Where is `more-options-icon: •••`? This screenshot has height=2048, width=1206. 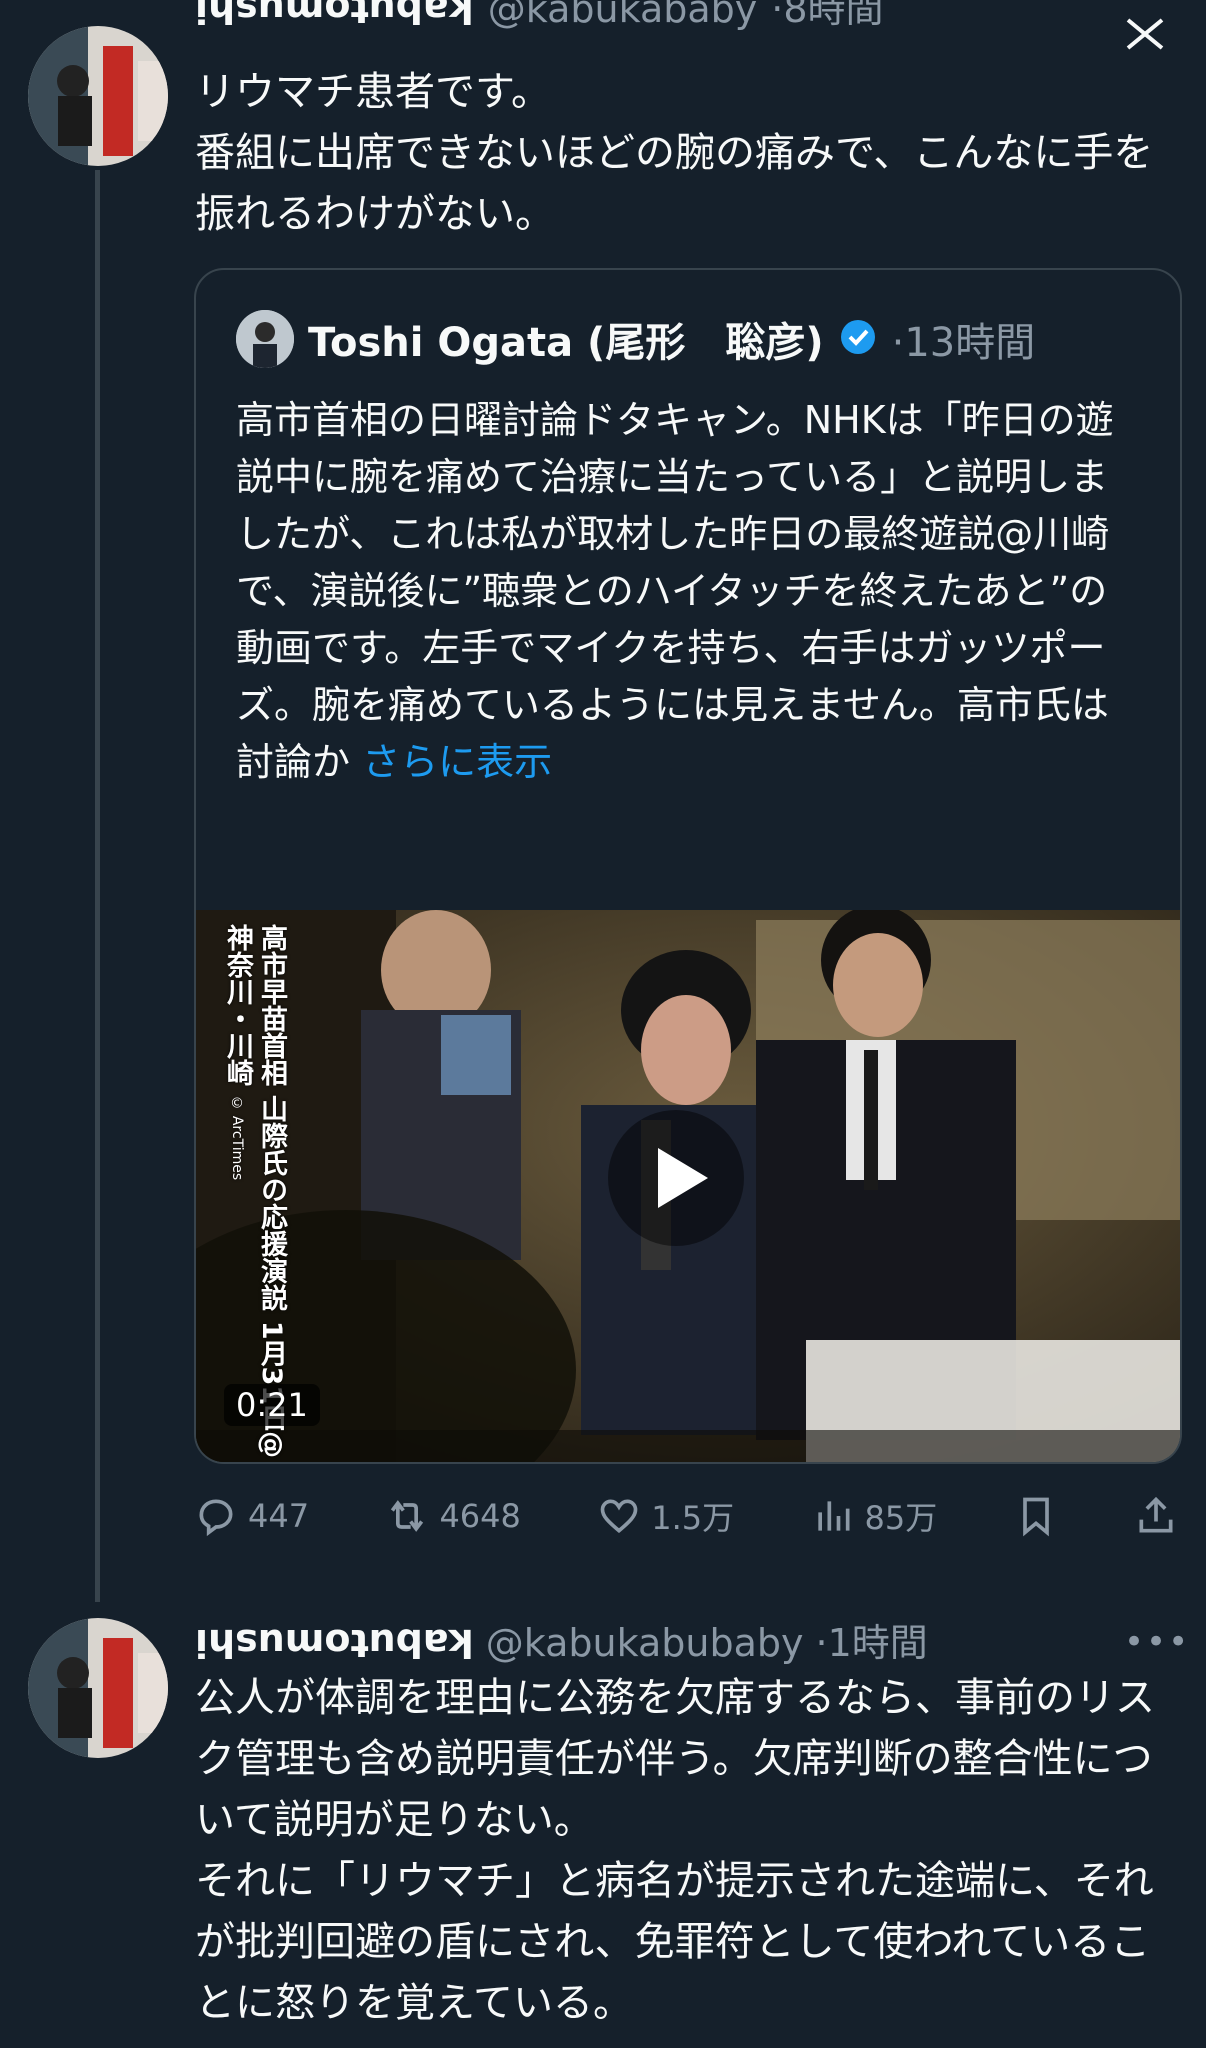
more-options-icon: ••• is located at coordinates (1157, 1642).